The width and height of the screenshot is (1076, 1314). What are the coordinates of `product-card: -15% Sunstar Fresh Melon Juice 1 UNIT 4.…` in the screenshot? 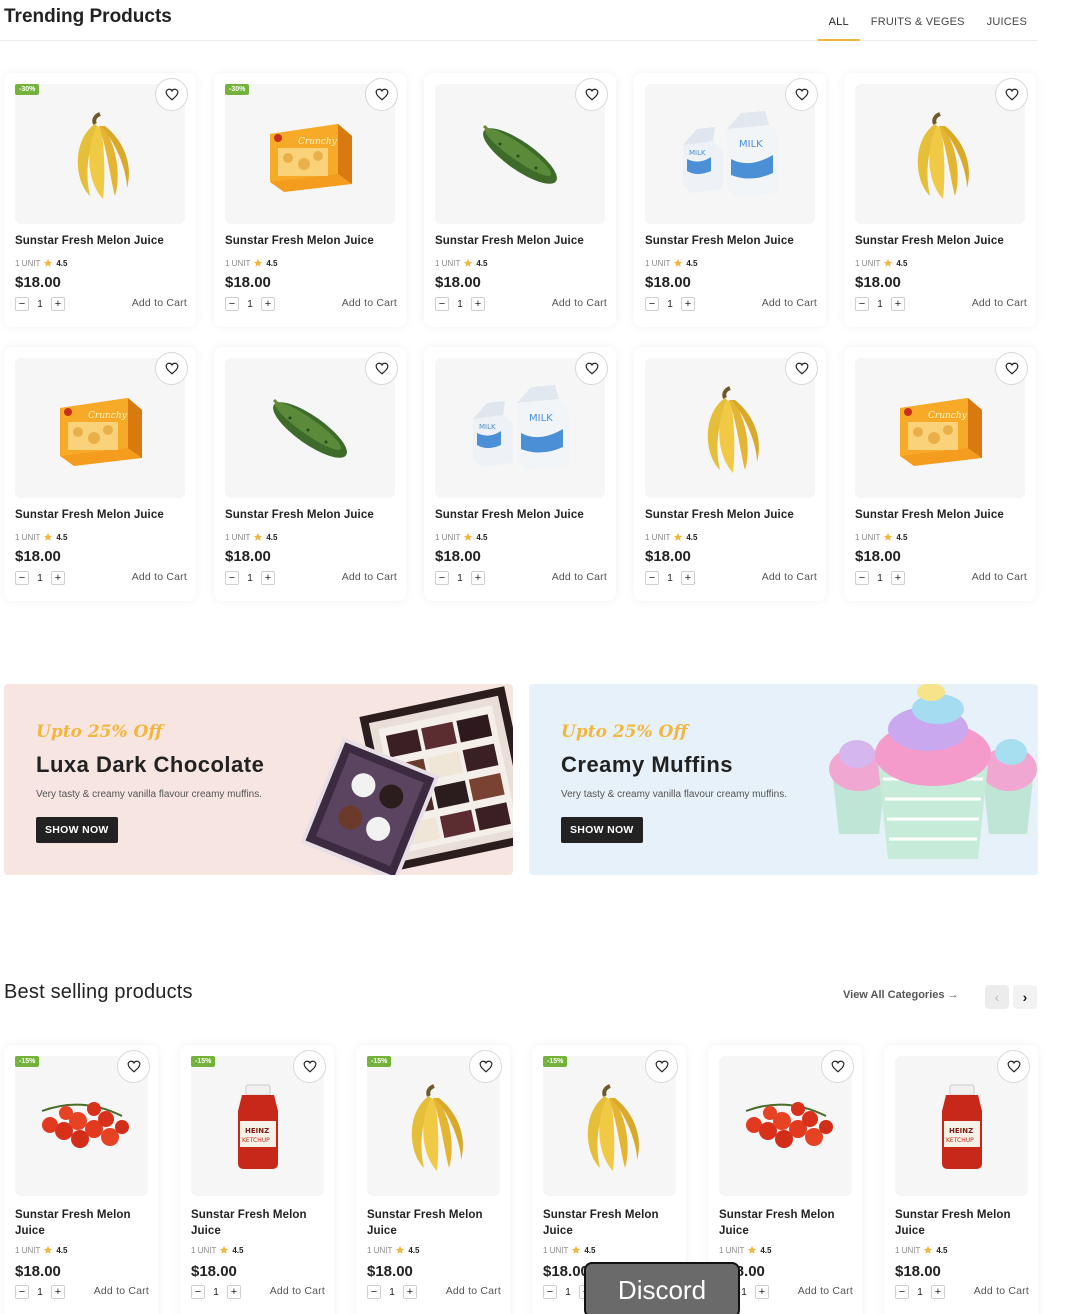 It's located at (81, 1179).